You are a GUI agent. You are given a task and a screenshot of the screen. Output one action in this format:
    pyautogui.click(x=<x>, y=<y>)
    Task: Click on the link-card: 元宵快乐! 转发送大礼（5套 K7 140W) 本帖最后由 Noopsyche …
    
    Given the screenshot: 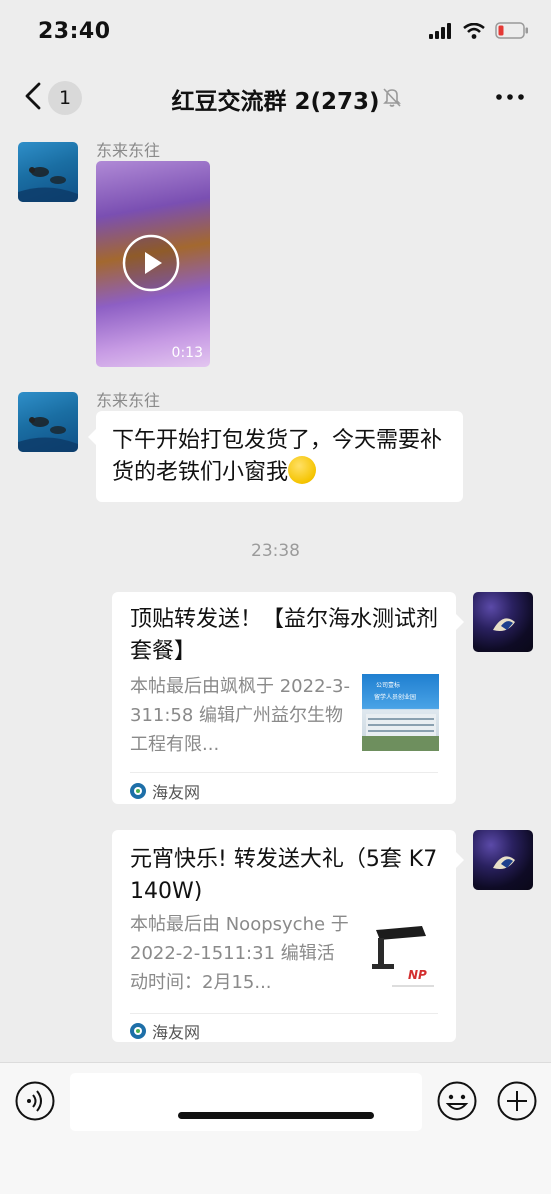 What is the action you would take?
    pyautogui.click(x=288, y=936)
    